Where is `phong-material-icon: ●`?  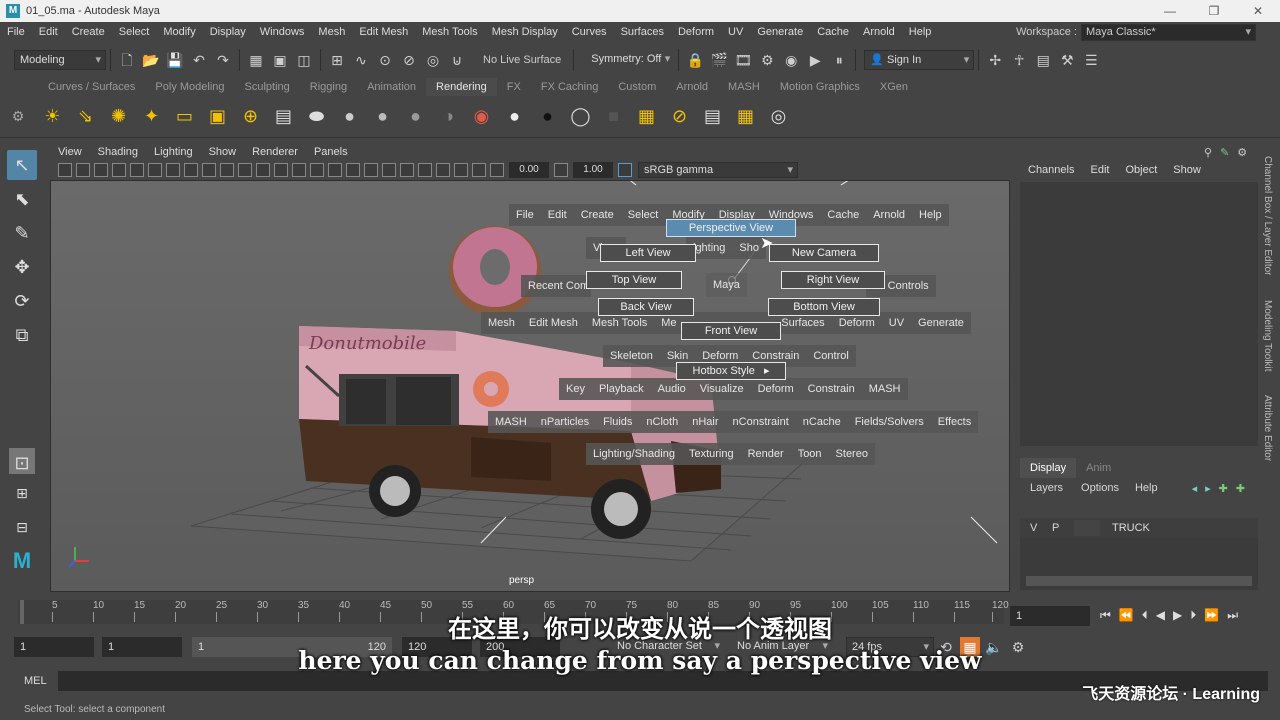 phong-material-icon: ● is located at coordinates (383, 117).